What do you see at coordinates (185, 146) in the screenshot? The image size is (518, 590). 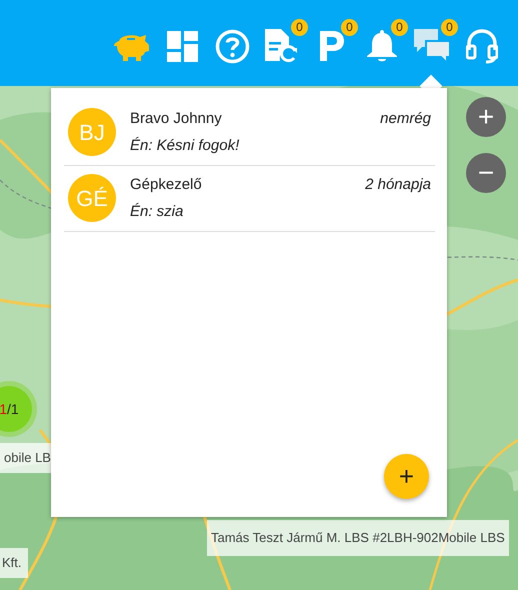 I see `message-preview: Én: Késni fogok!` at bounding box center [185, 146].